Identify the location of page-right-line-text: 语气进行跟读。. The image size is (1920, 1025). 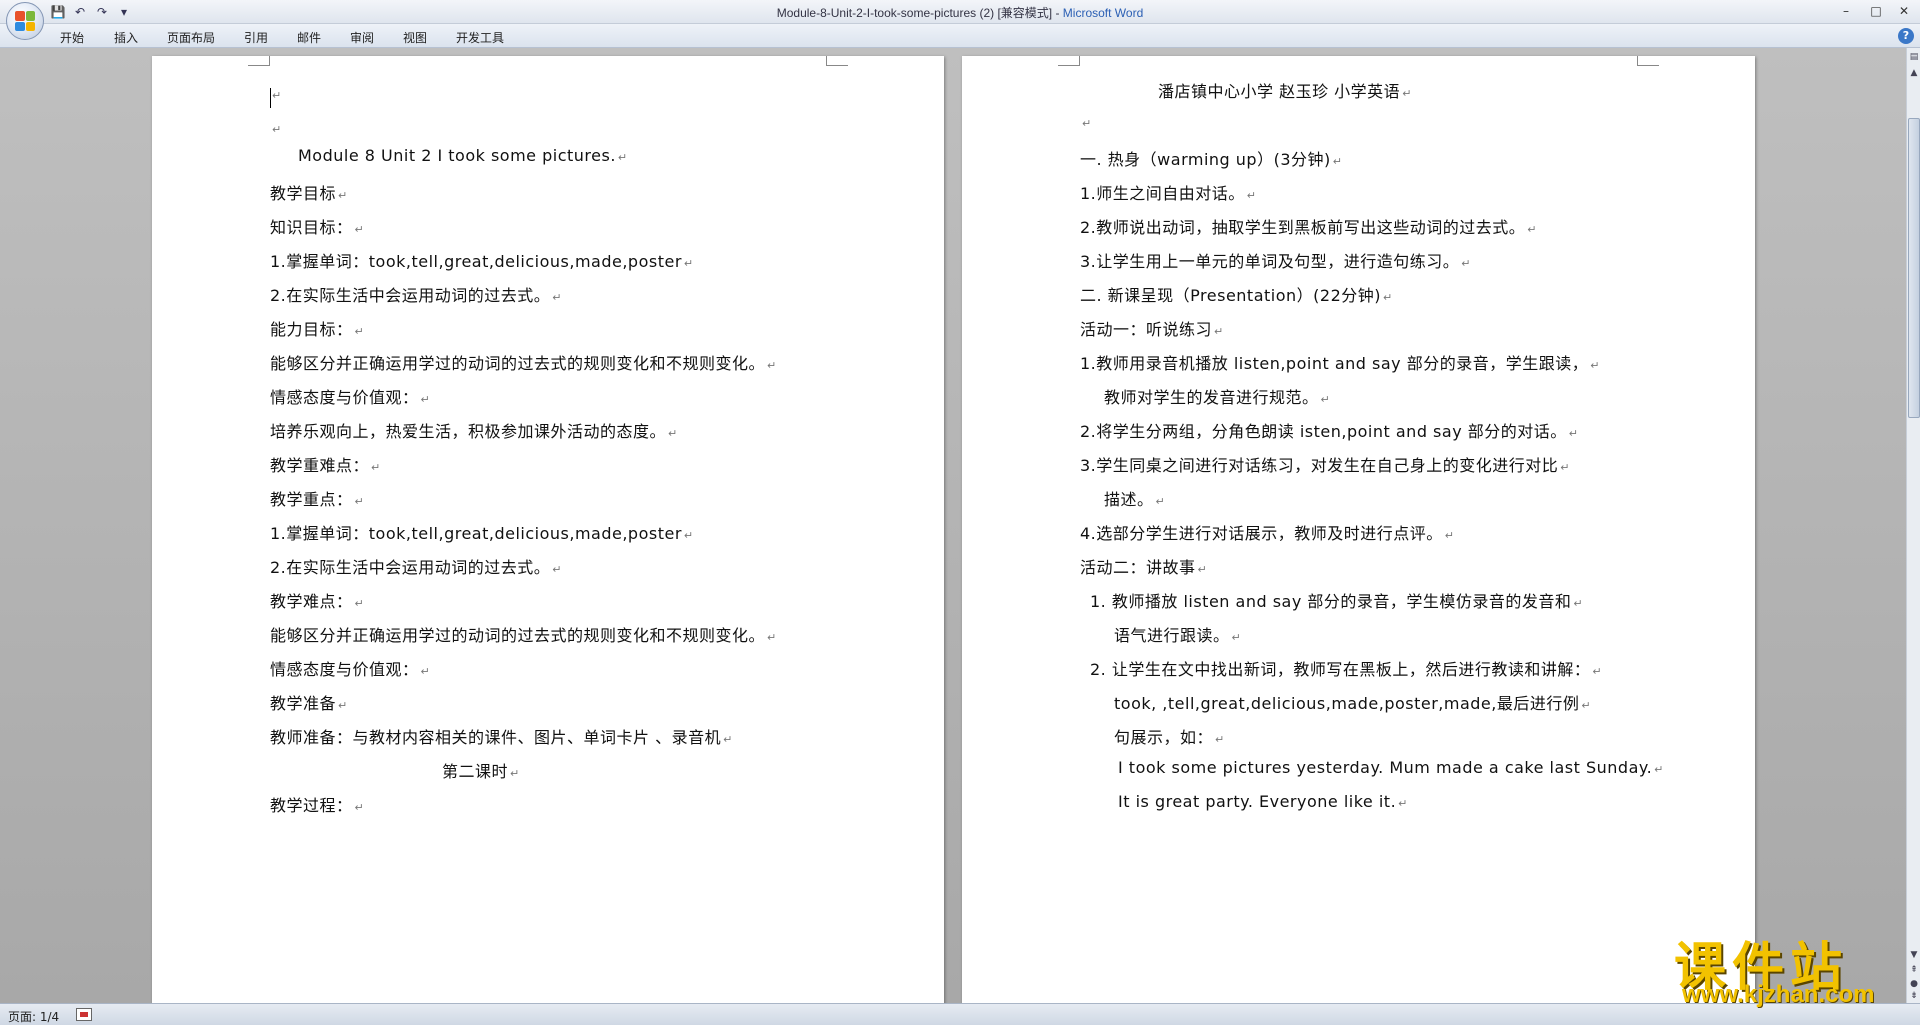
(1172, 635).